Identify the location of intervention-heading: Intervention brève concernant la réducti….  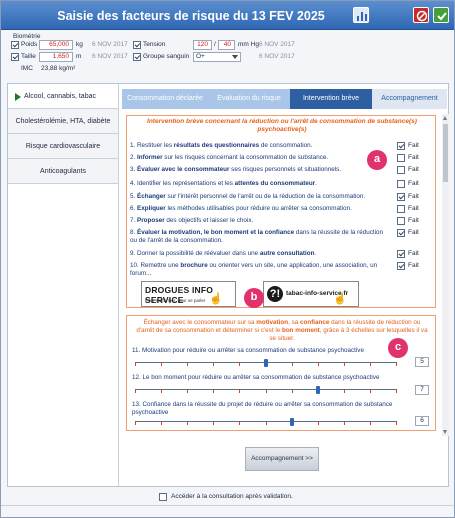
(282, 125).